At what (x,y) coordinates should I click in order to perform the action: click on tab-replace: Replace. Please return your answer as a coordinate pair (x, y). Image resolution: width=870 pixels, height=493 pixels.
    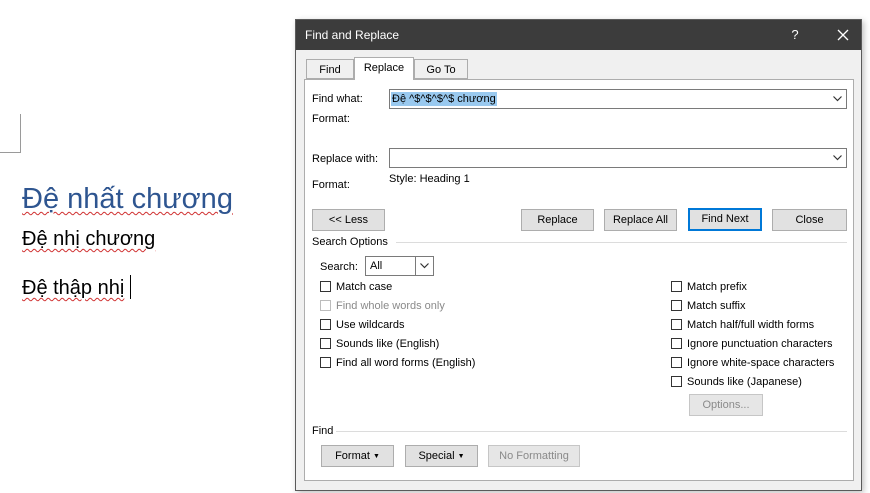
    Looking at the image, I should click on (384, 68).